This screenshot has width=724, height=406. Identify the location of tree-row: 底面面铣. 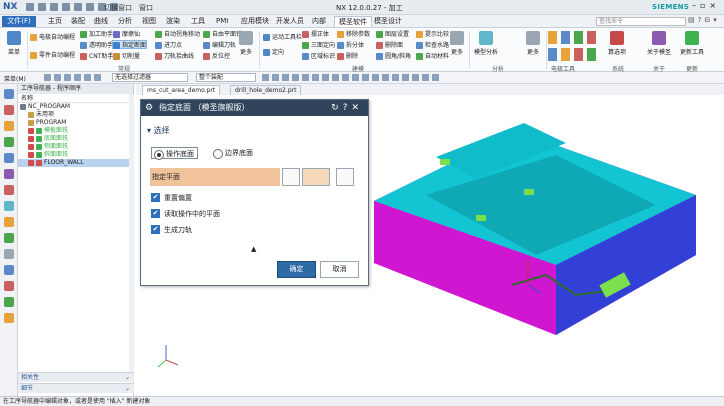
(75, 139).